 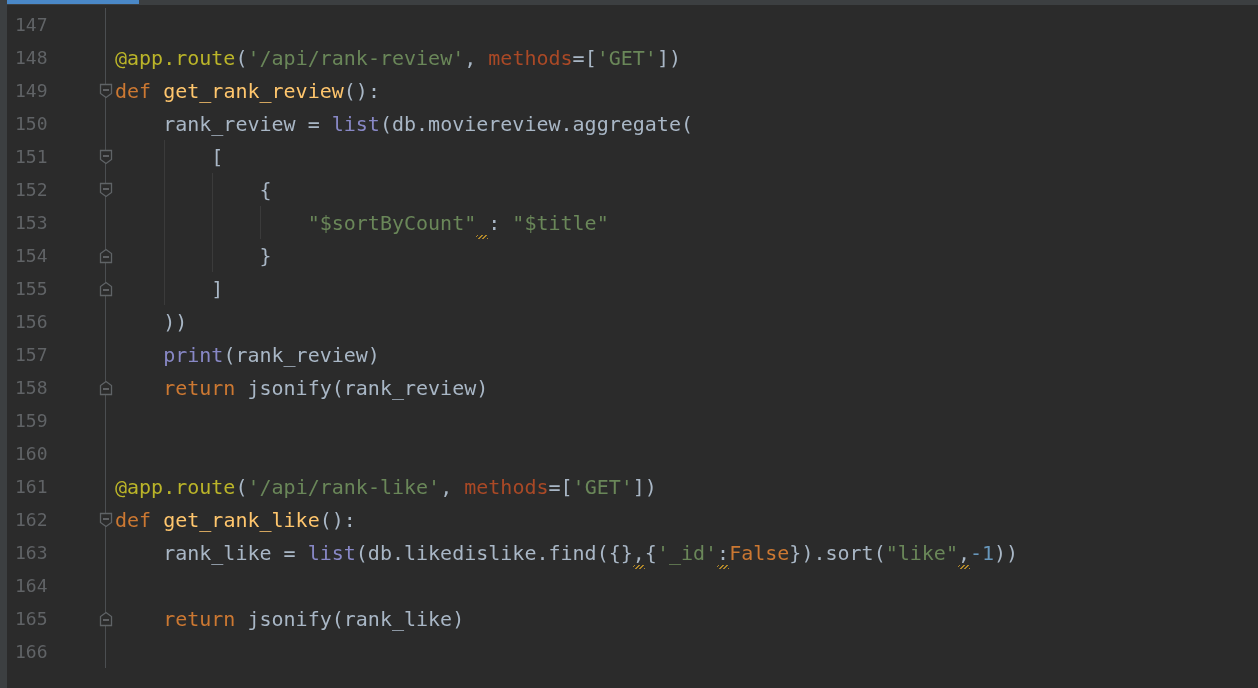 I want to click on code-line: @app.route('/api/rank-review', methods=['GET']), so click(x=398, y=57).